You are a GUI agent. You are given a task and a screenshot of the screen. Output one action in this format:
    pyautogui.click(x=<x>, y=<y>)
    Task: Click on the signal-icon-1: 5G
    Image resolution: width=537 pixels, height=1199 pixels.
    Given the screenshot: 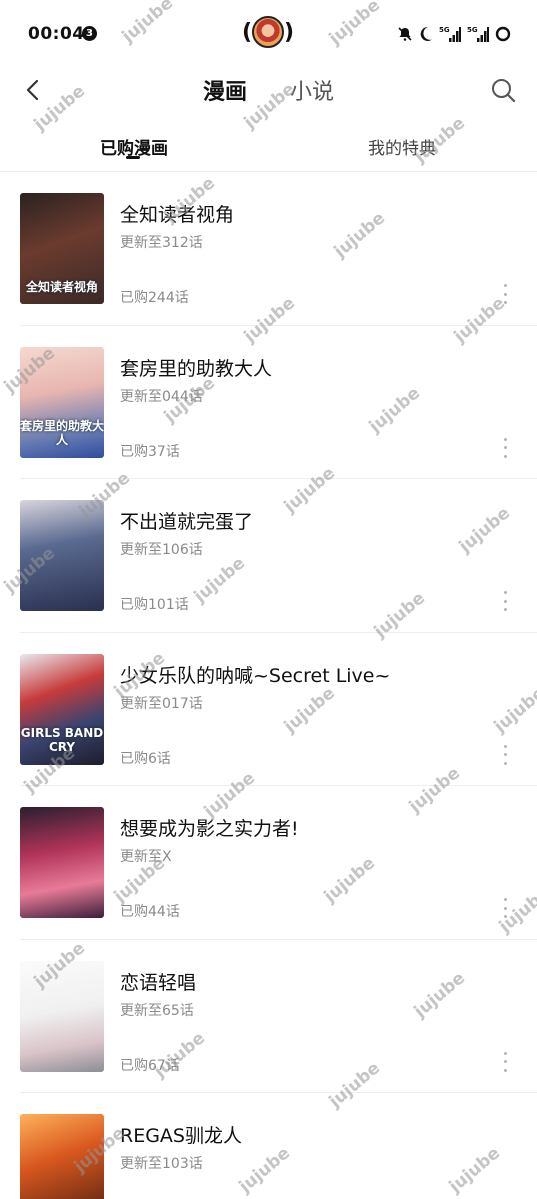 What is the action you would take?
    pyautogui.click(x=450, y=34)
    